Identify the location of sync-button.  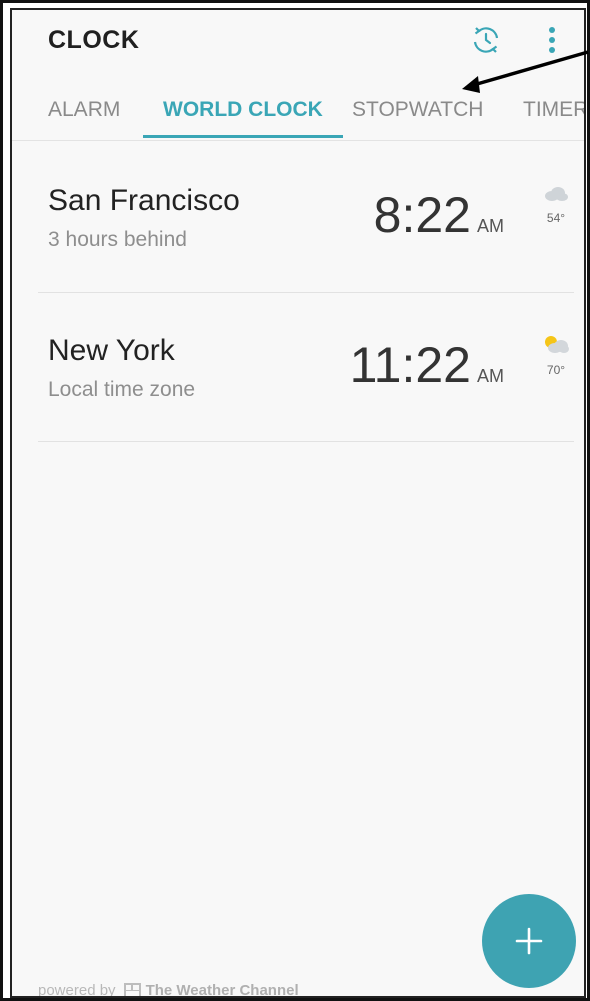
(486, 40).